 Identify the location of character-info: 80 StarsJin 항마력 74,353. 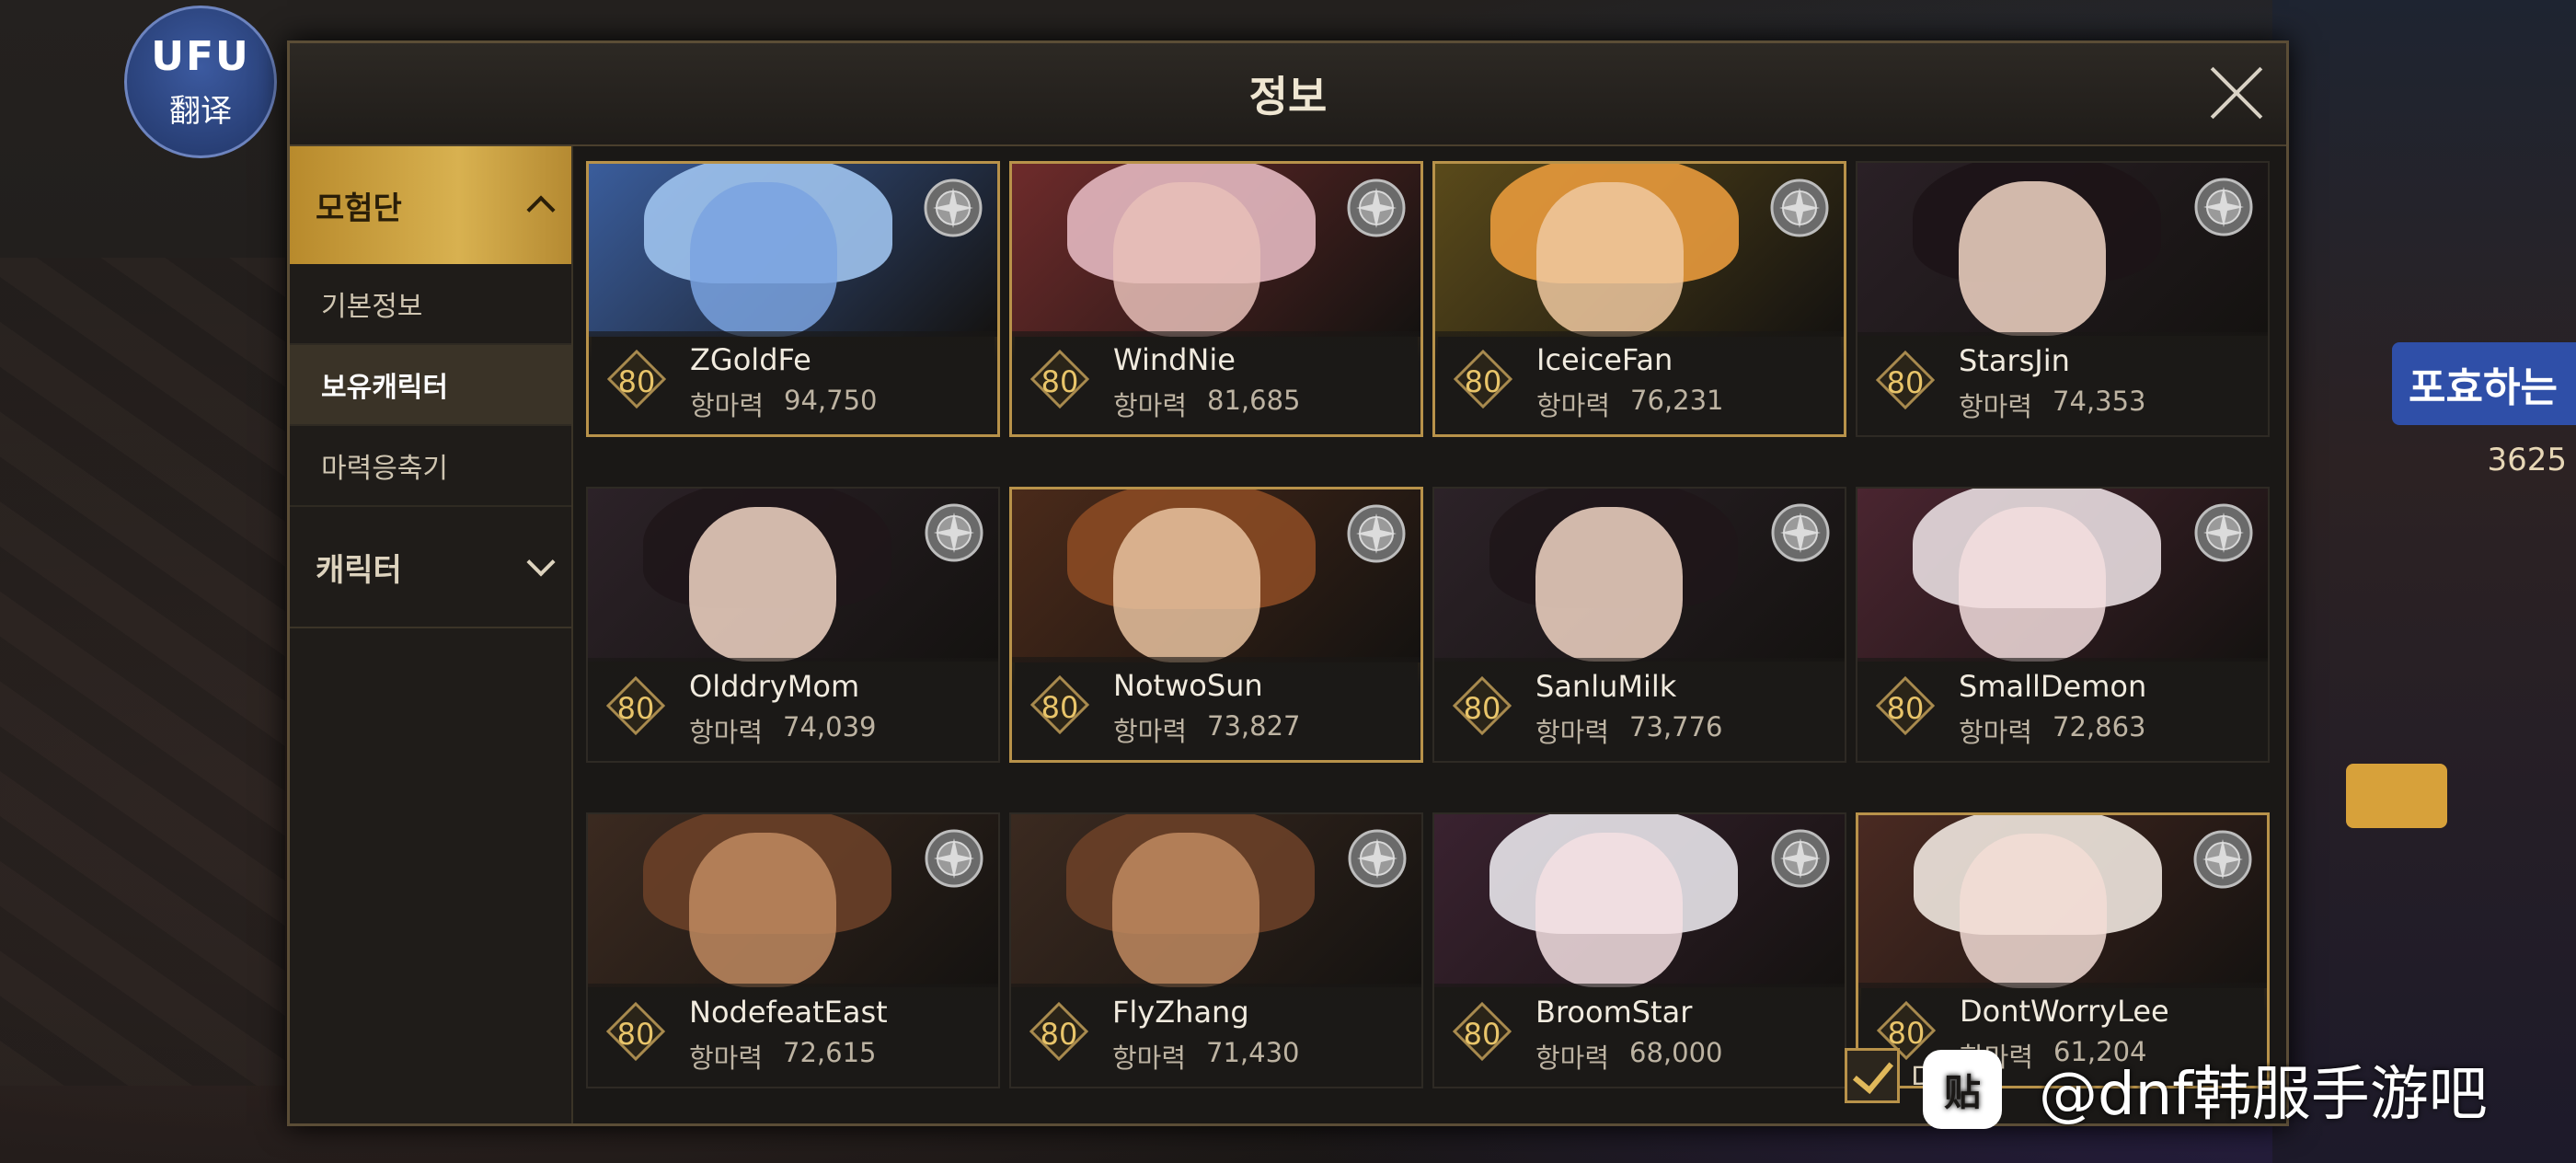
(2062, 384).